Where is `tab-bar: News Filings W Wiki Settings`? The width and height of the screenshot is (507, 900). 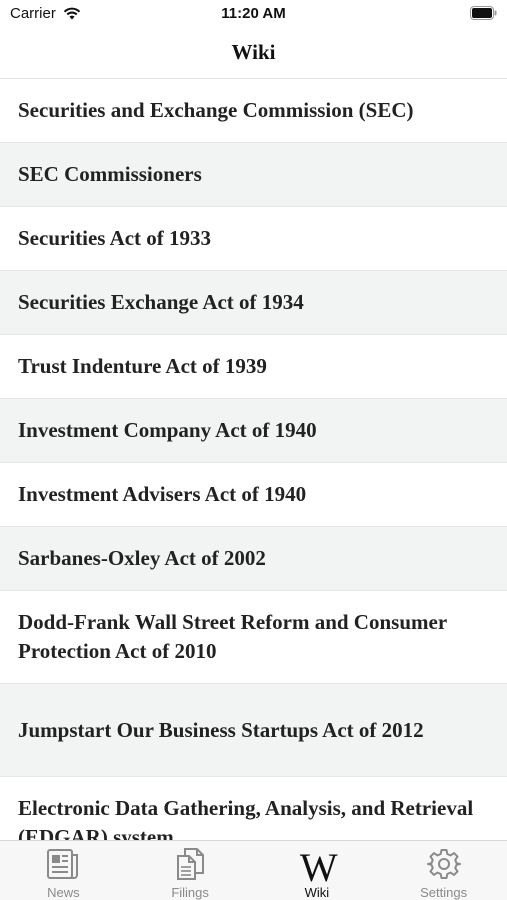 tab-bar: News Filings W Wiki Settings is located at coordinates (253, 870).